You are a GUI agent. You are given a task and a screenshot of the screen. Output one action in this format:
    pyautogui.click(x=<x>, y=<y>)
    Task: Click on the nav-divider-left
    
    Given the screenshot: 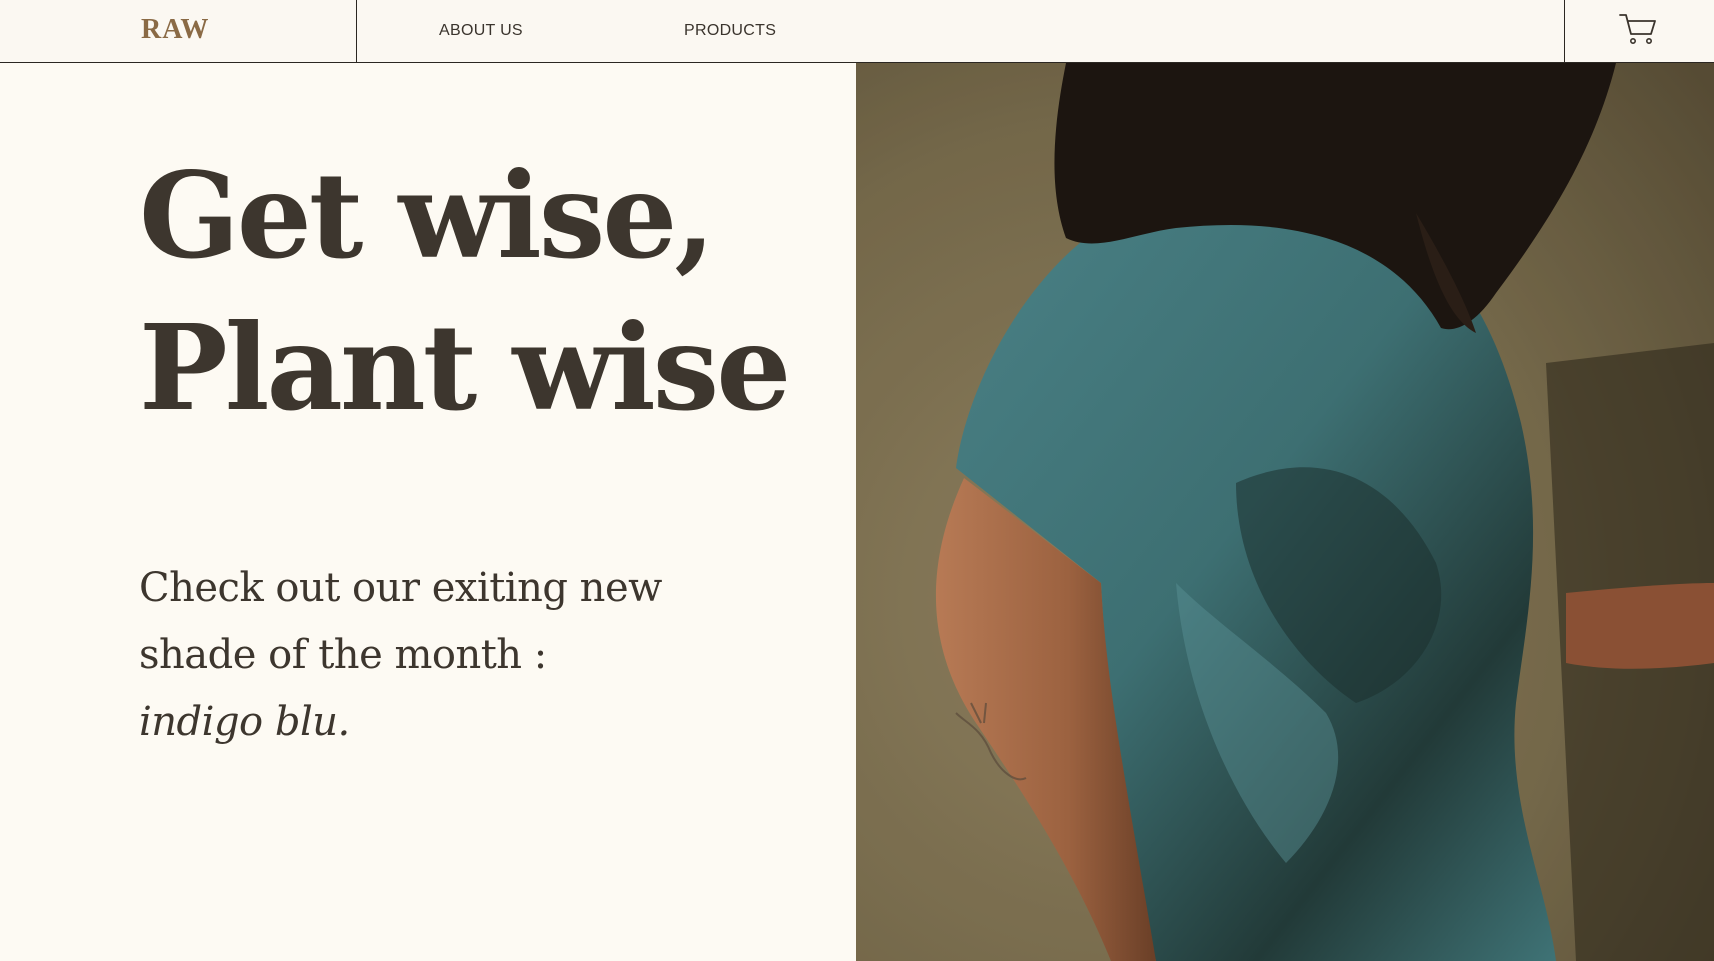 What is the action you would take?
    pyautogui.click(x=356, y=31)
    